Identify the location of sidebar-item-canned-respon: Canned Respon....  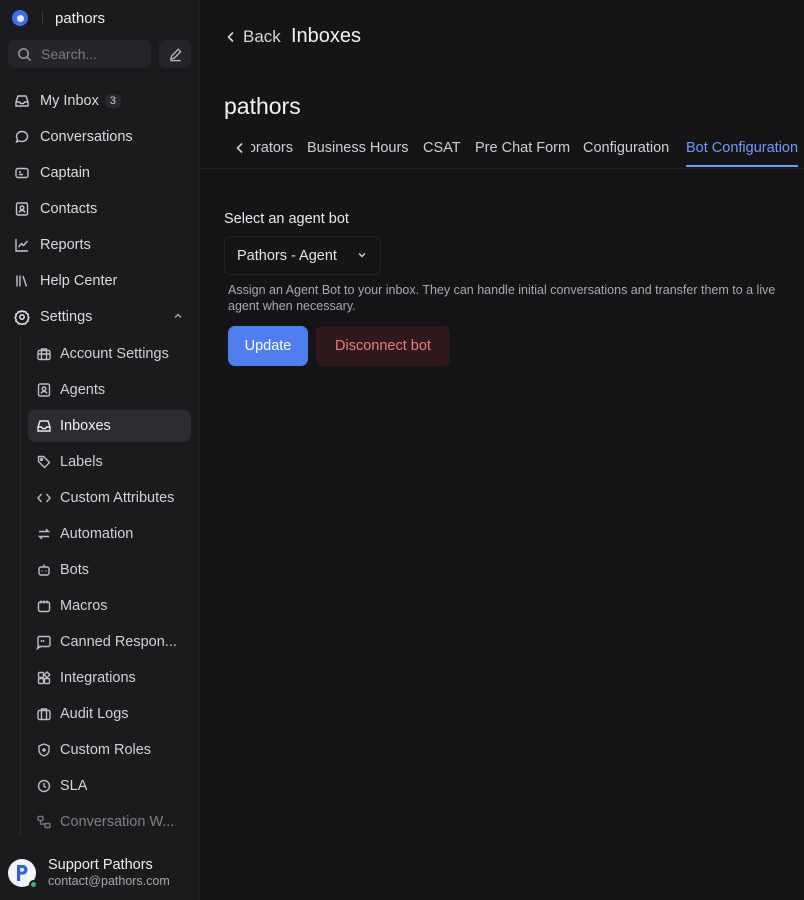
(109, 642).